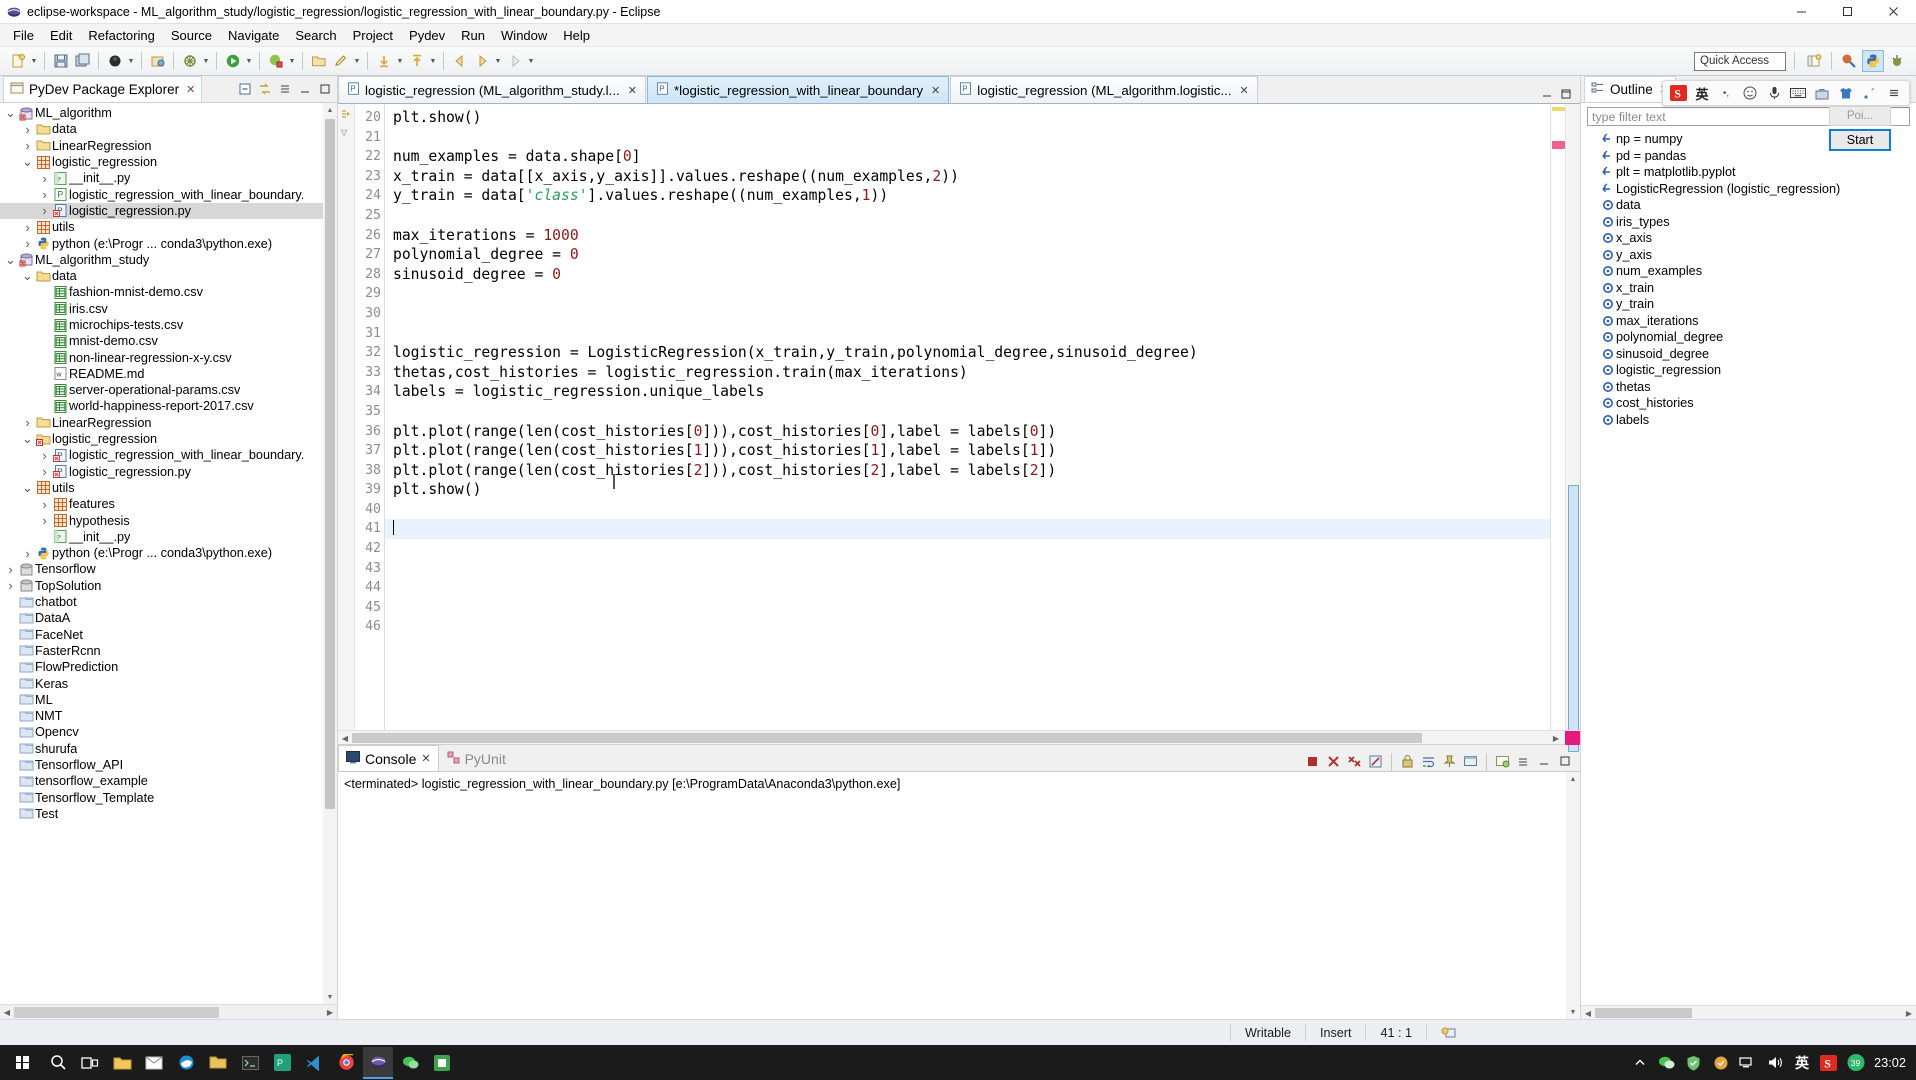 The width and height of the screenshot is (1916, 1080). What do you see at coordinates (345, 738) in the screenshot?
I see `editor-scroll-left-icon: ◀` at bounding box center [345, 738].